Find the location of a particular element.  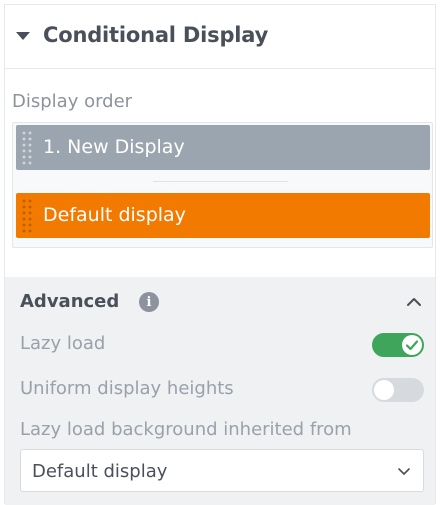

display-item-default-display: Default display is located at coordinates (223, 215).